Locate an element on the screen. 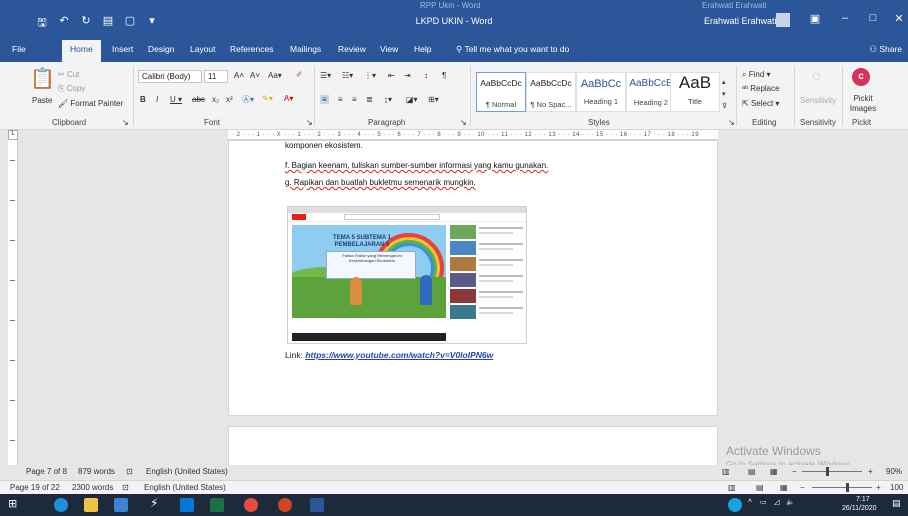 The height and width of the screenshot is (516, 908). language: English (United States) is located at coordinates (187, 471).